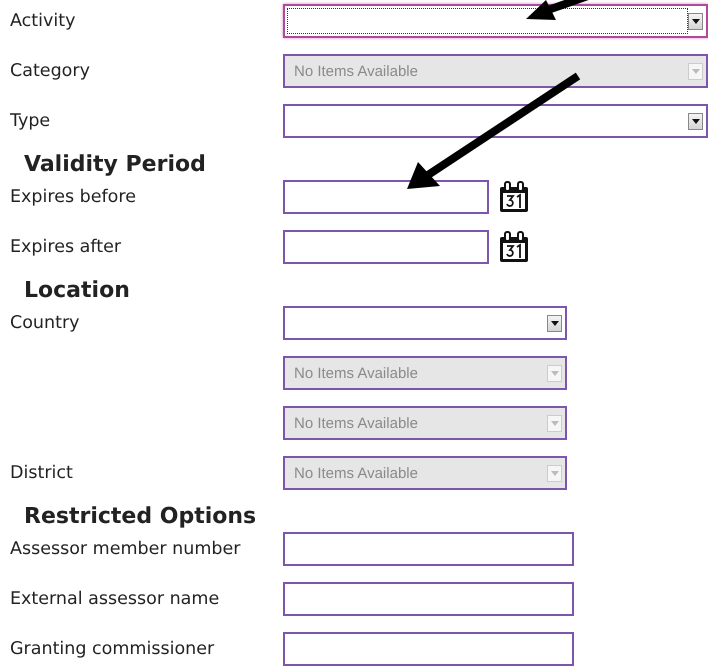 Image resolution: width=708 pixels, height=670 pixels. What do you see at coordinates (115, 165) in the screenshot?
I see `section-heading: Validity Period` at bounding box center [115, 165].